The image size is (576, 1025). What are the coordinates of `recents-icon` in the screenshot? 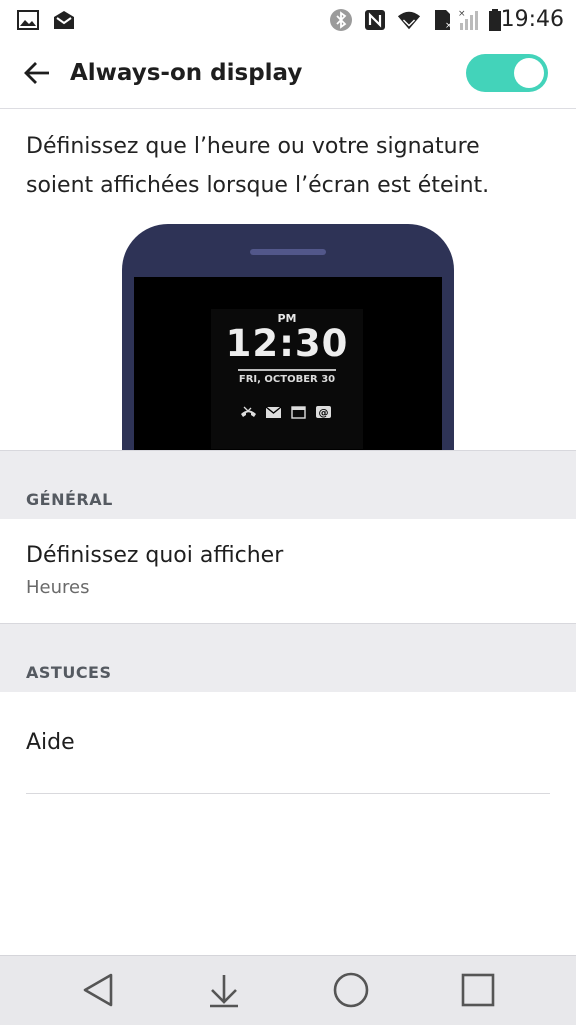 It's located at (478, 990).